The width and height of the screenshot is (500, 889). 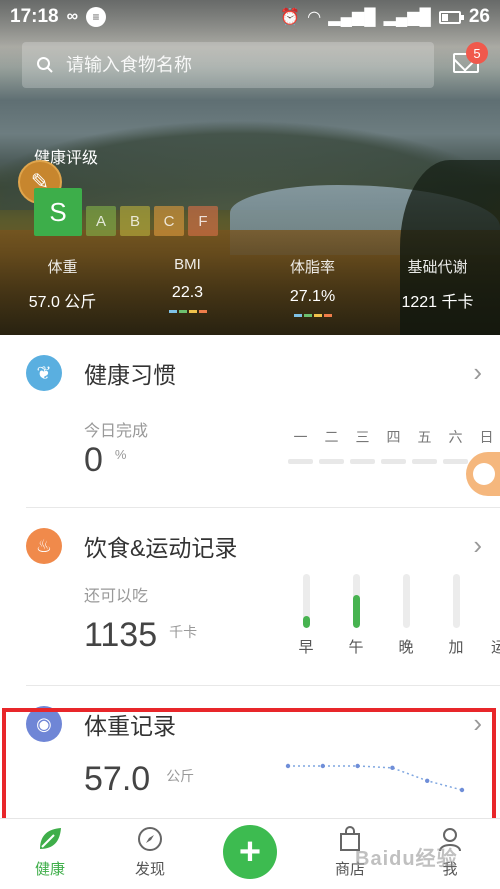 I want to click on weight-header: ◉ 体重记录, so click(x=101, y=724).